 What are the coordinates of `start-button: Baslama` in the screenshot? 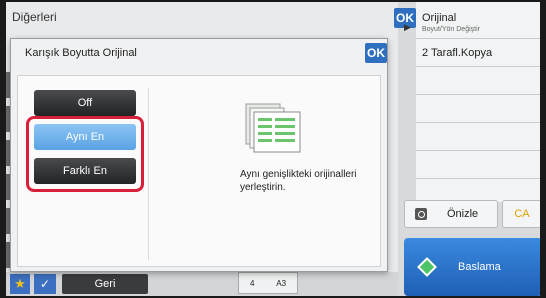 It's located at (472, 267).